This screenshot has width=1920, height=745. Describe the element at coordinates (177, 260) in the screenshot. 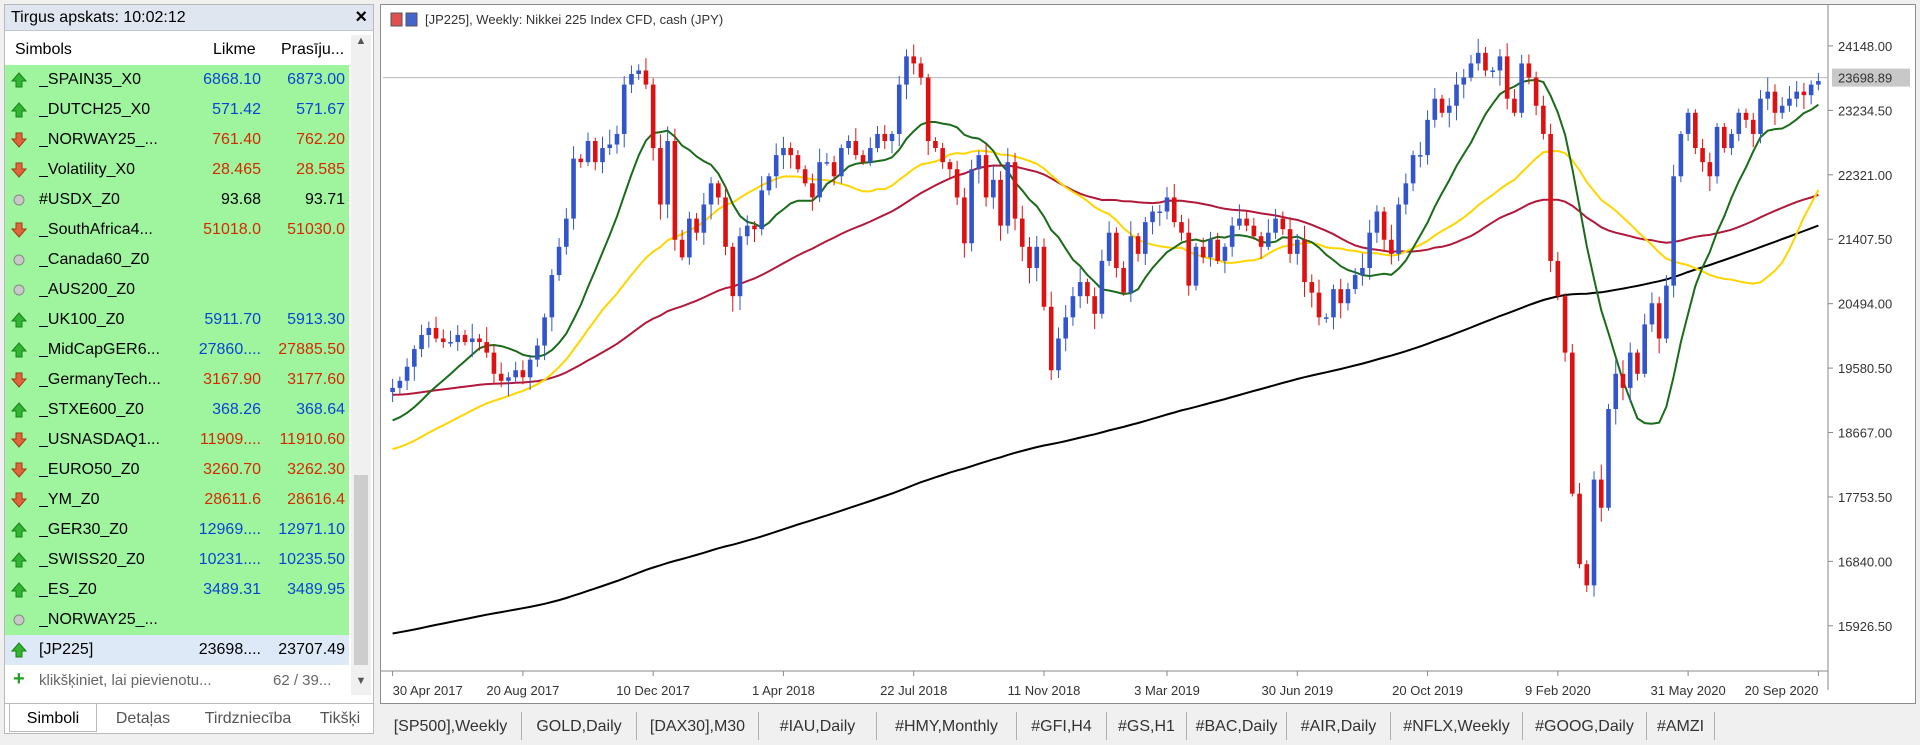

I see `symbol-row: _Canada60_Z0` at that location.